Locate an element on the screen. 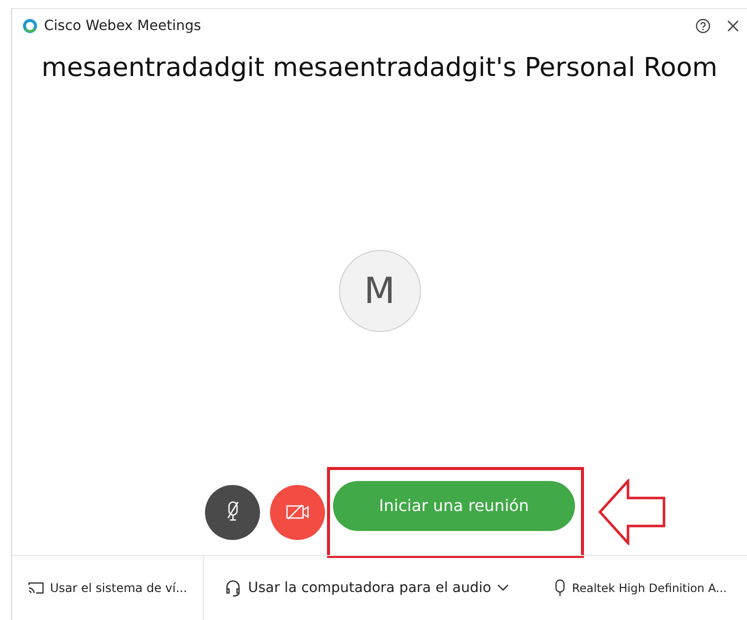 Image resolution: width=747 pixels, height=620 pixels. window-title: Cisco Webex Meetings is located at coordinates (123, 26).